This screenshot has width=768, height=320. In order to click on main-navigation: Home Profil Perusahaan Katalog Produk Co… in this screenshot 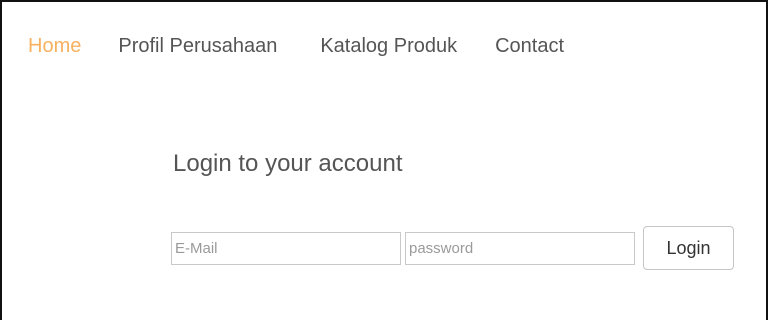, I will do `click(296, 46)`.